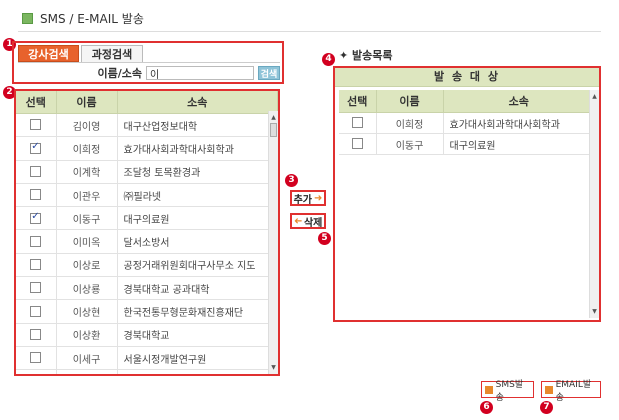  Describe the element at coordinates (87, 195) in the screenshot. I see `instructor-row-name: 이관우` at that location.